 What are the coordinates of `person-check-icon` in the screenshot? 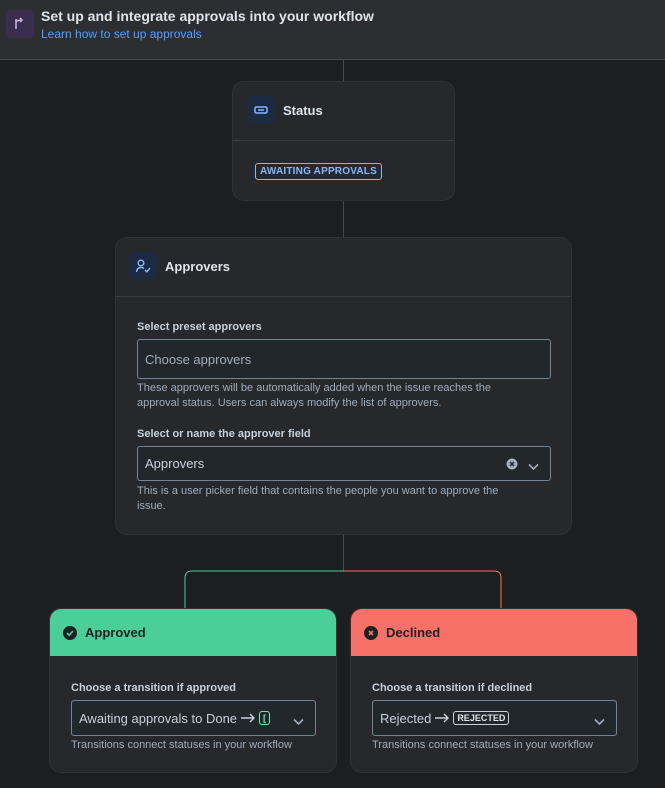 It's located at (143, 266).